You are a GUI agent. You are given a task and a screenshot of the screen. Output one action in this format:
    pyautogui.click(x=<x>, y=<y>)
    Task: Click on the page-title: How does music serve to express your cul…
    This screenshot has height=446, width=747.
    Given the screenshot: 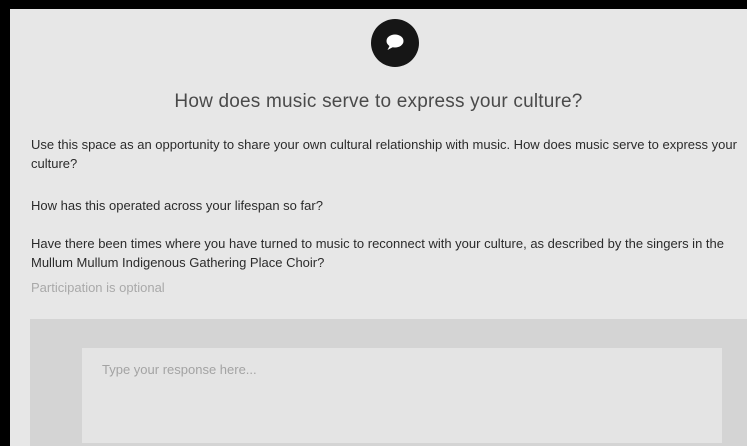 What is the action you would take?
    pyautogui.click(x=378, y=101)
    